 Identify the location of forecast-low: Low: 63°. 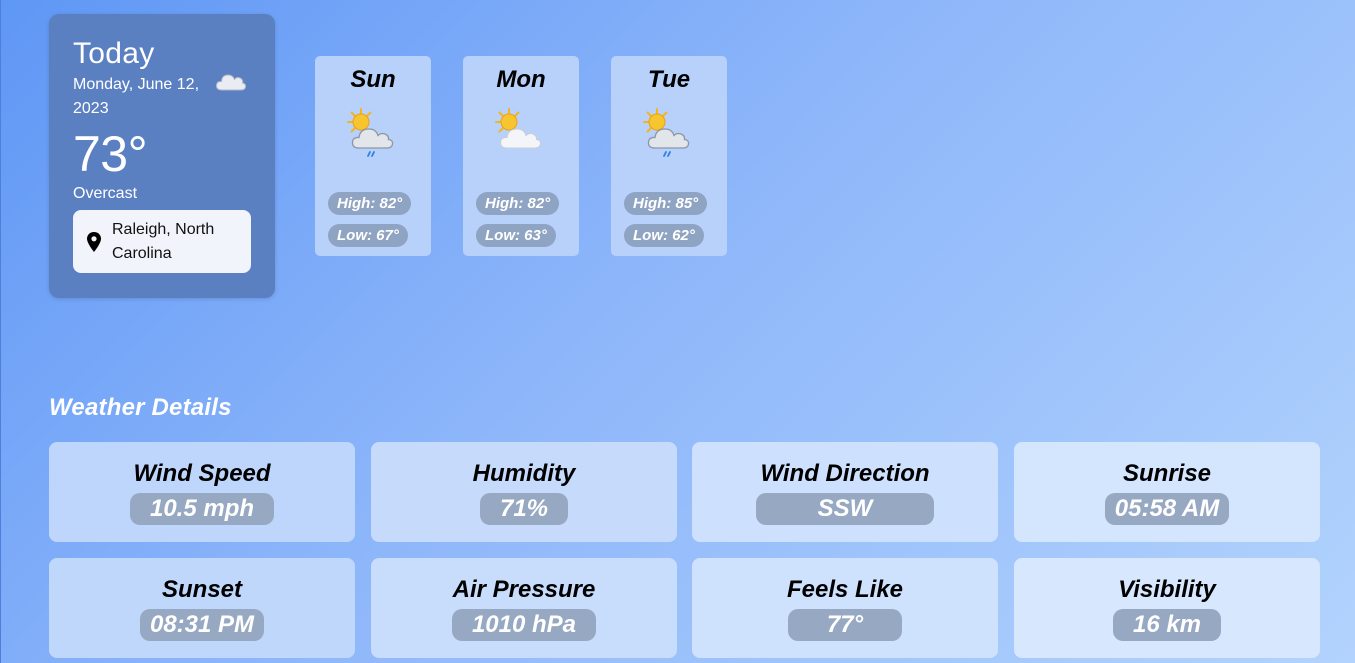
(516, 235).